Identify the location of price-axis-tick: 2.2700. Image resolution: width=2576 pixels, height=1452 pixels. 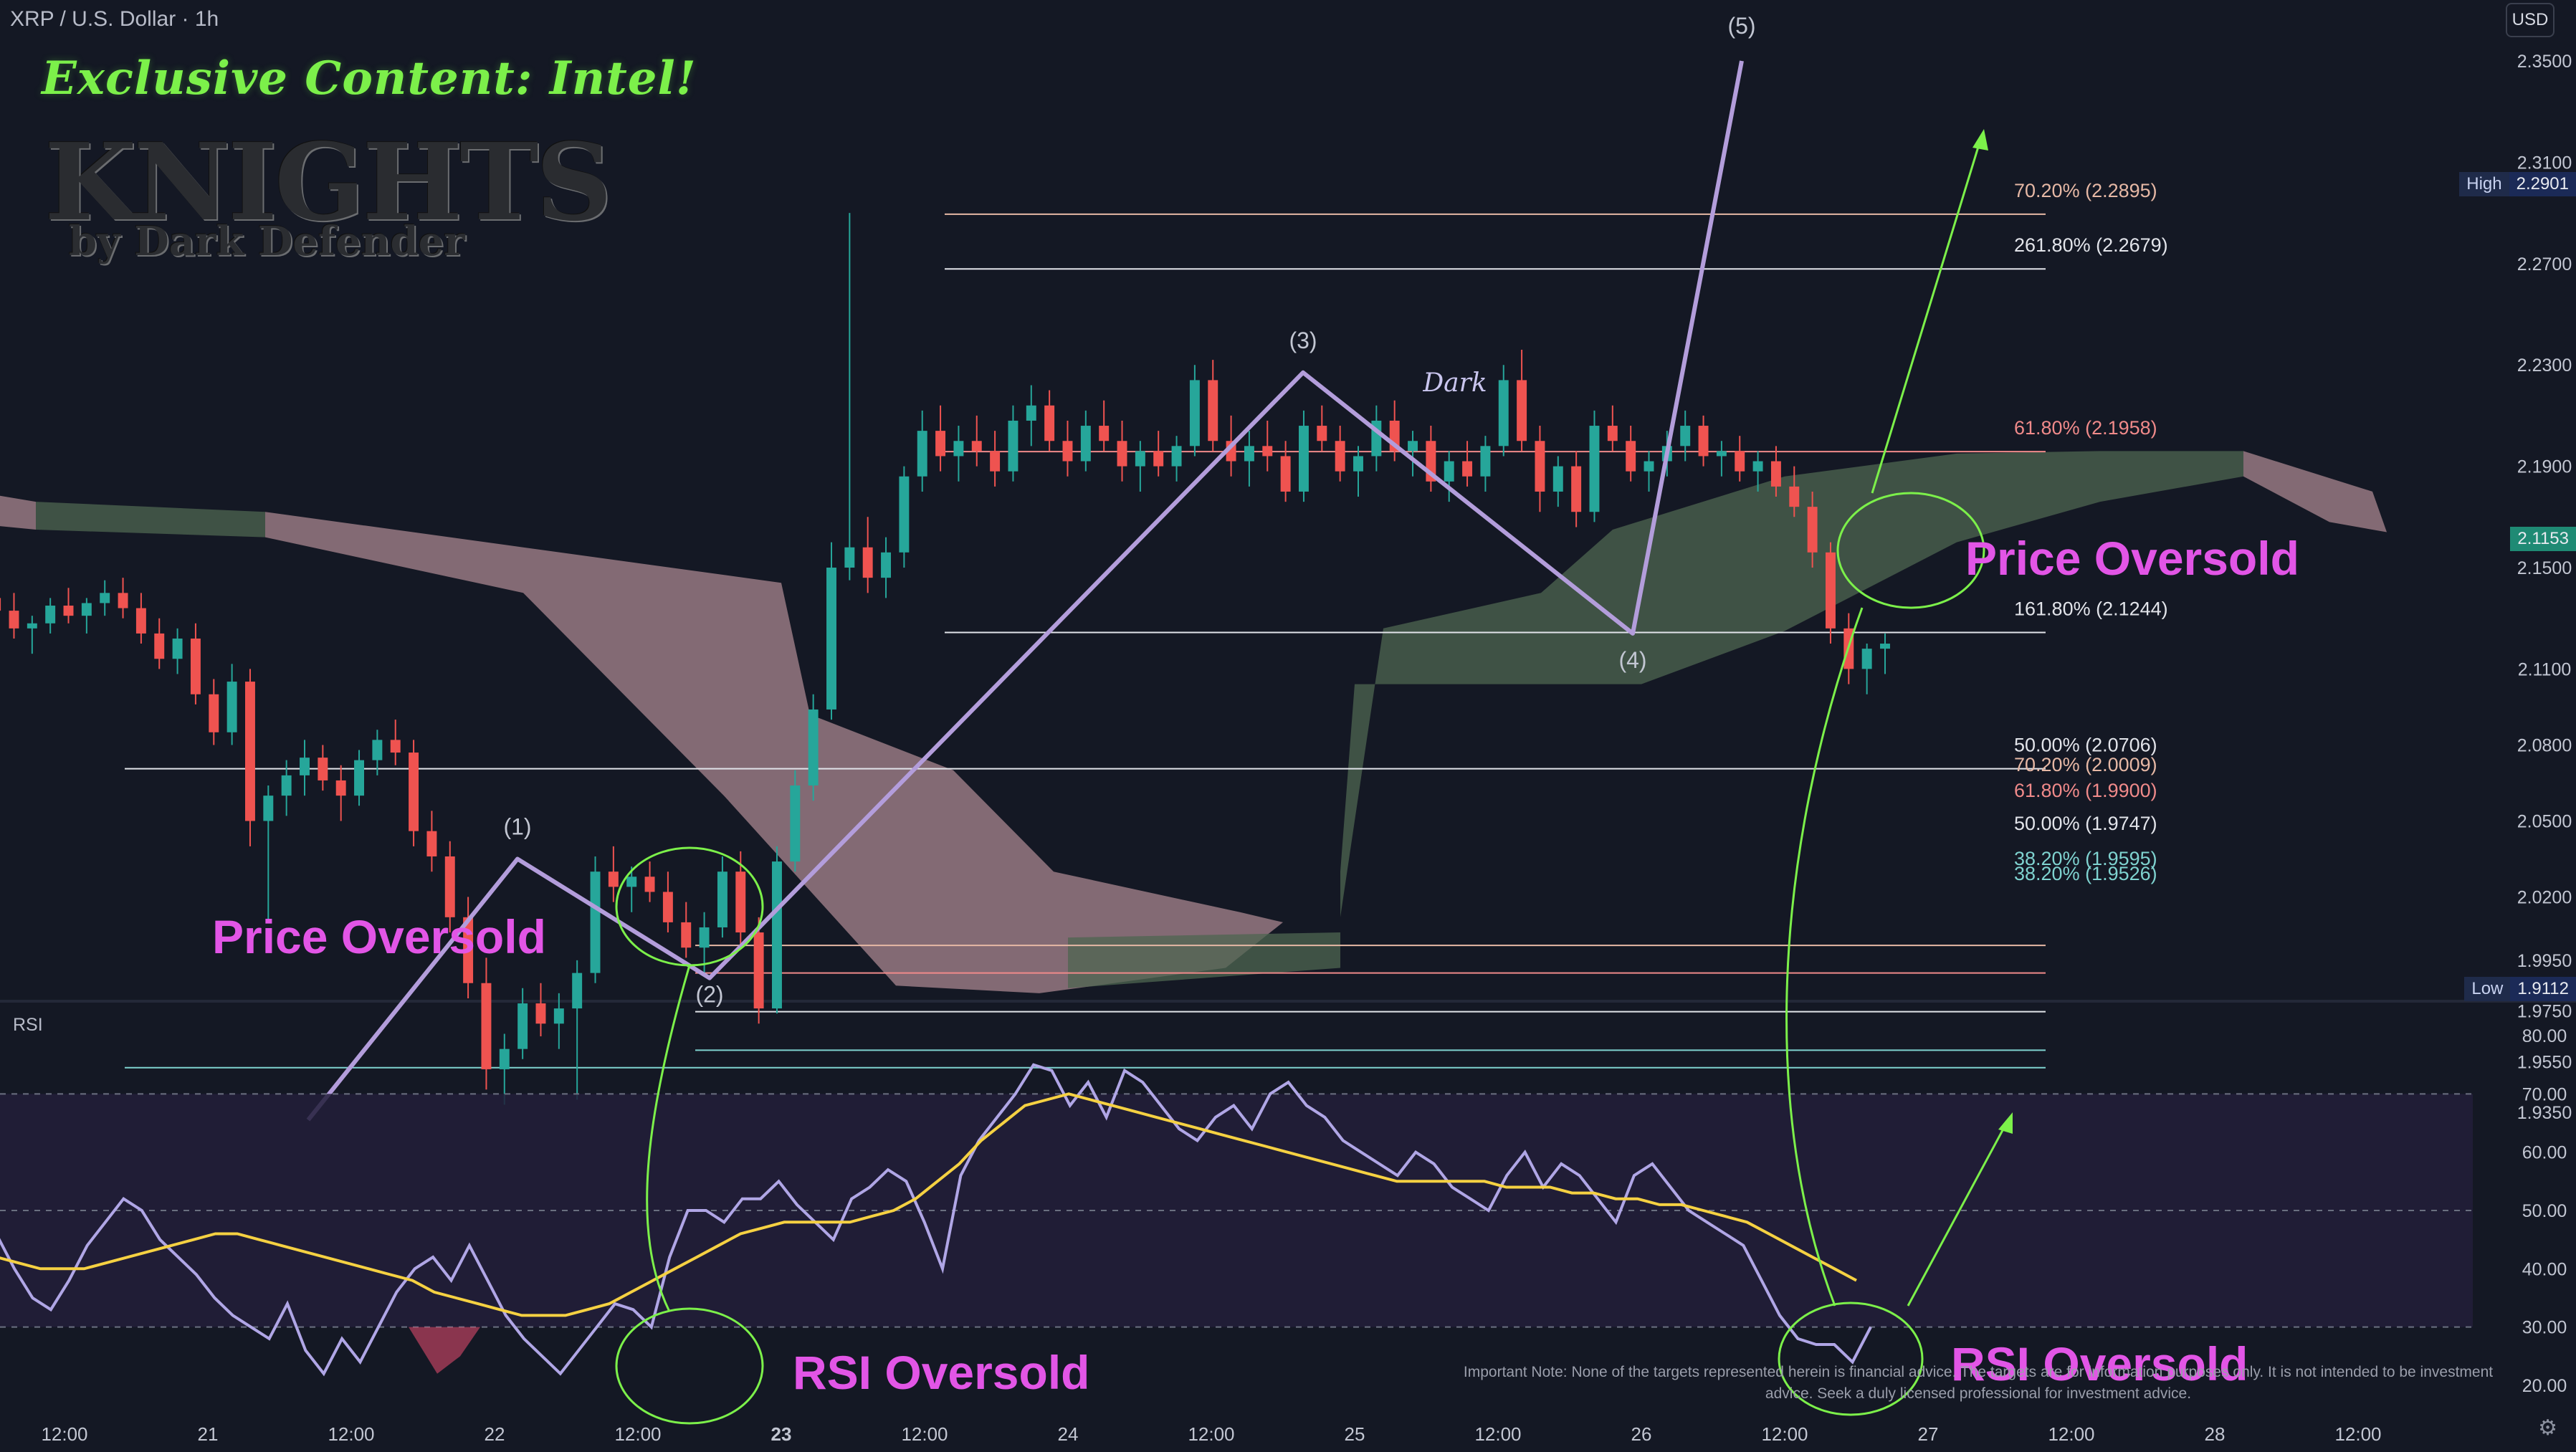
(2544, 264).